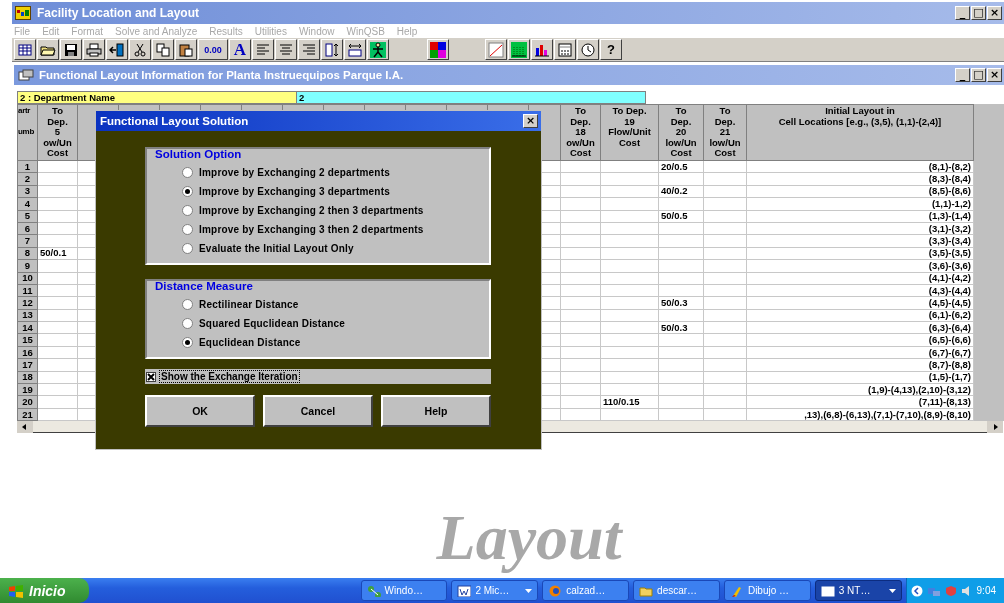 The width and height of the screenshot is (1004, 603). Describe the element at coordinates (860, 216) in the screenshot. I see `table-cell: (1,3)-(1,4)` at that location.